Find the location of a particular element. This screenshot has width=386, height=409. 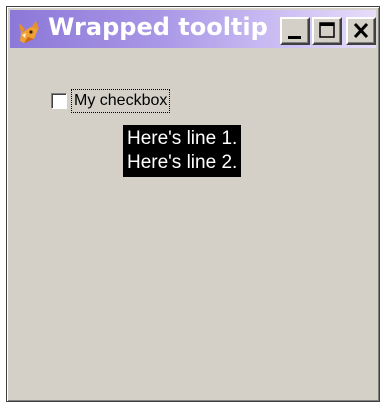

title-bar: Wrapped tooltip is located at coordinates (193, 29).